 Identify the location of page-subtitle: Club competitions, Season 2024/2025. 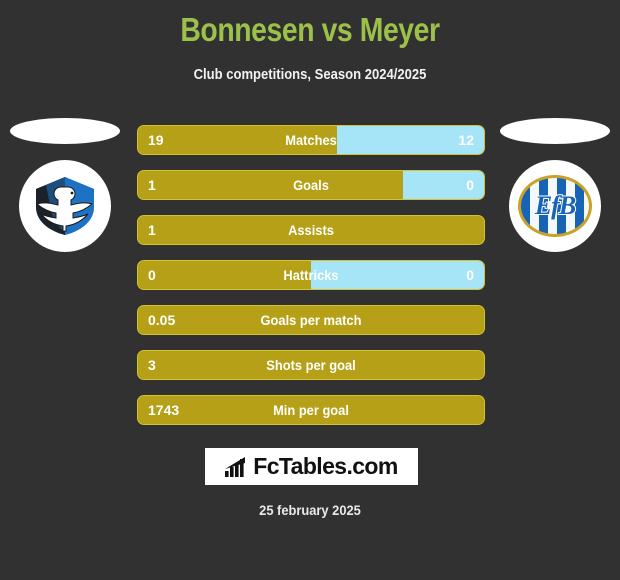
(310, 75).